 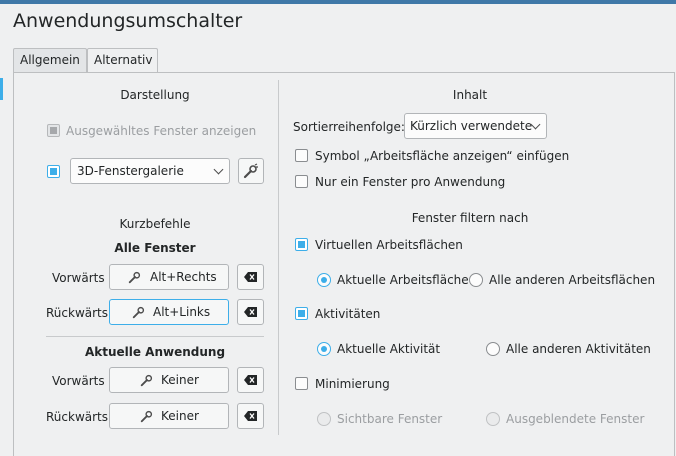 What do you see at coordinates (572, 280) in the screenshot?
I see `vd-others-label: Alle anderen Arbeitsflächen` at bounding box center [572, 280].